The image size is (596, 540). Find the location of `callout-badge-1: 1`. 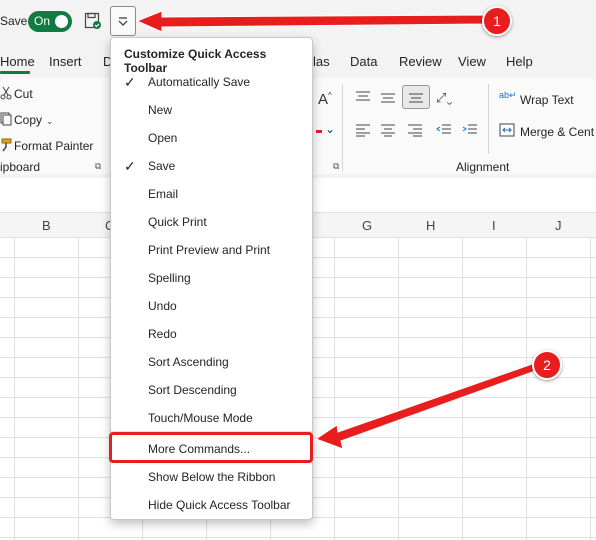

callout-badge-1: 1 is located at coordinates (497, 21).